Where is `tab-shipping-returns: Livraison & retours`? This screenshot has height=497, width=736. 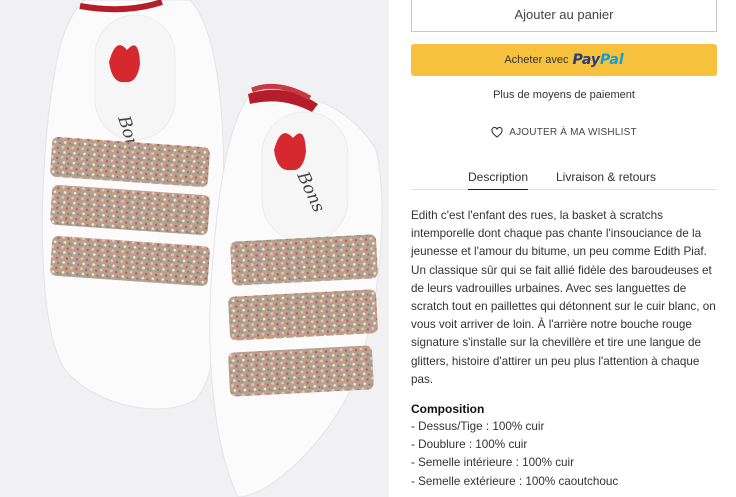 tab-shipping-returns: Livraison & retours is located at coordinates (606, 177).